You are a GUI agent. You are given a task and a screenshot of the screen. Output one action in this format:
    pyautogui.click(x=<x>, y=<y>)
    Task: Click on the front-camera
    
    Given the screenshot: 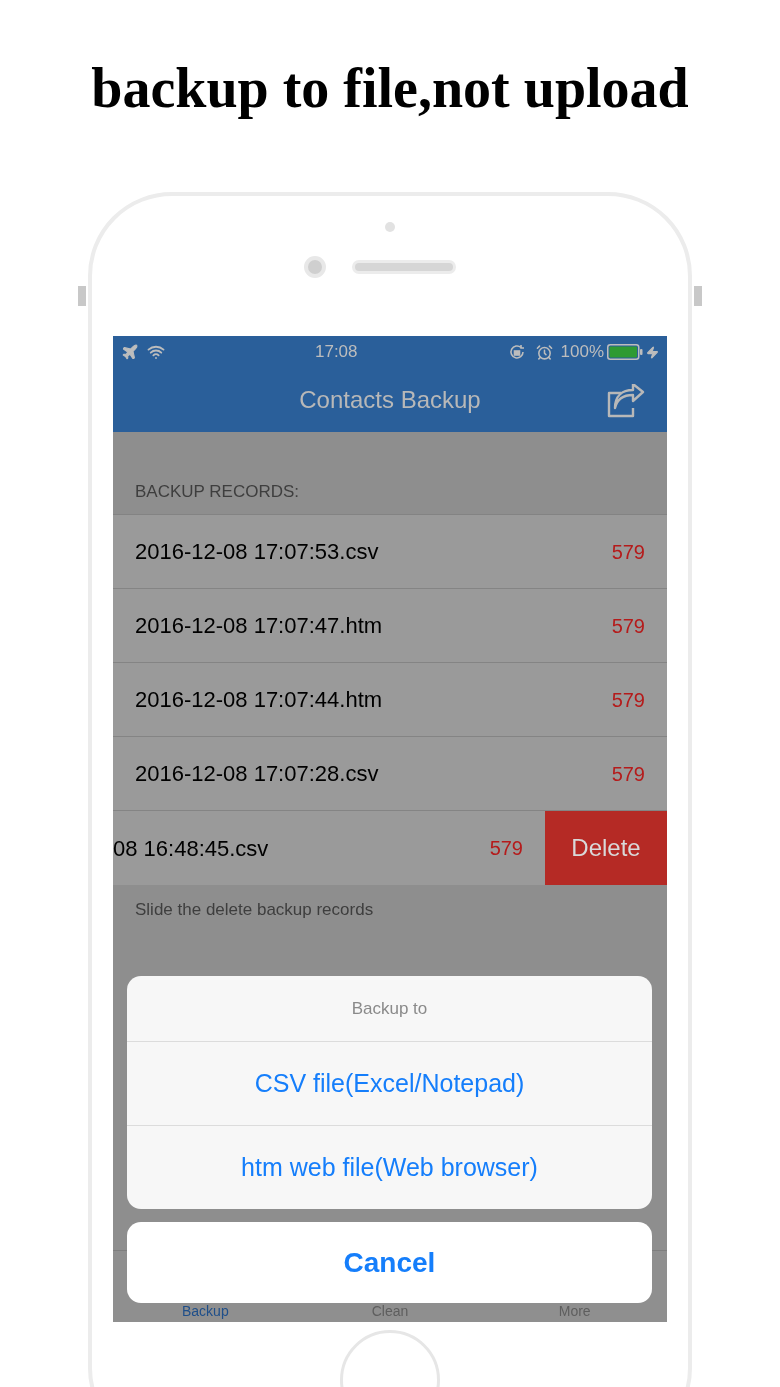 What is the action you would take?
    pyautogui.click(x=315, y=267)
    